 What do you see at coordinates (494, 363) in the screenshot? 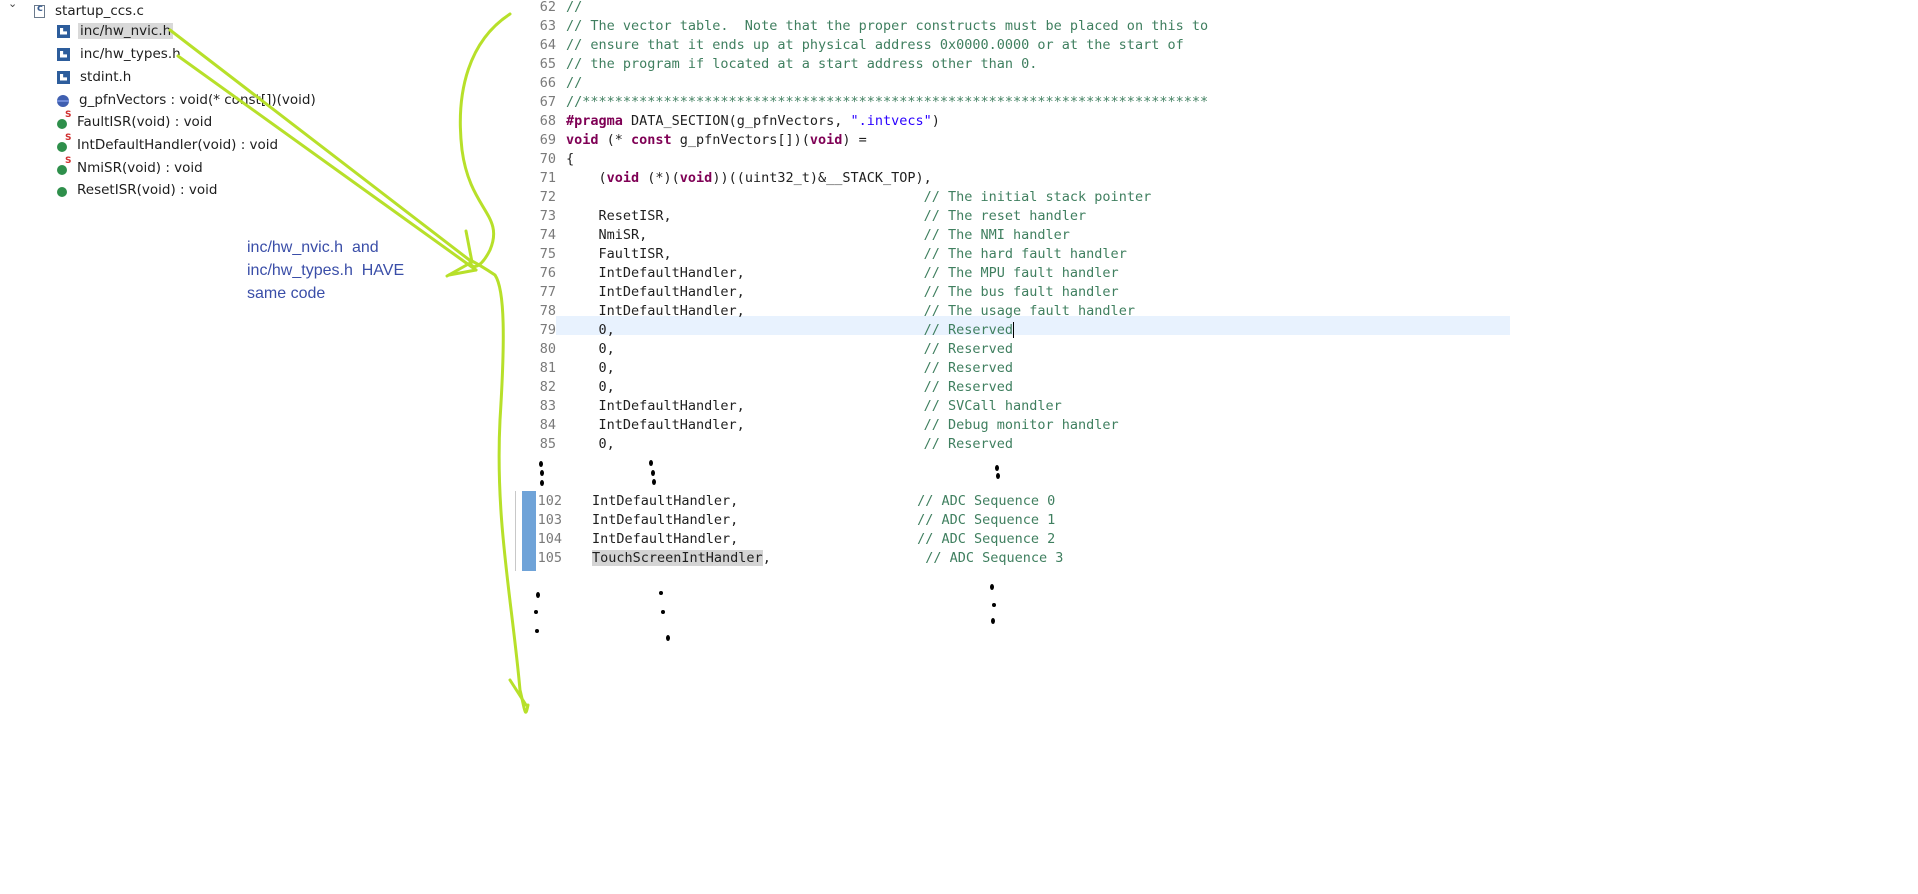
I see `curve-bracket` at bounding box center [494, 363].